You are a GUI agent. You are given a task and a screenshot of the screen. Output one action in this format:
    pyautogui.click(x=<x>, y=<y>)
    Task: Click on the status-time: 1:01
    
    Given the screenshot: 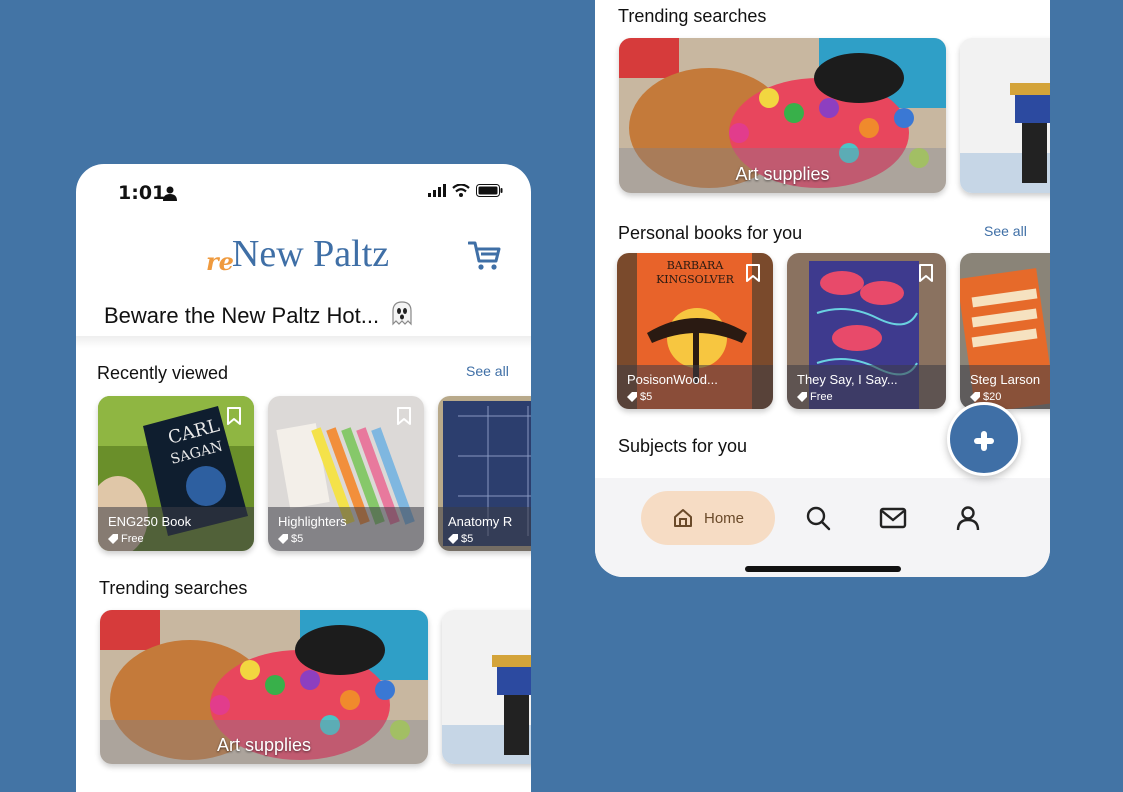 What is the action you would take?
    pyautogui.click(x=142, y=193)
    